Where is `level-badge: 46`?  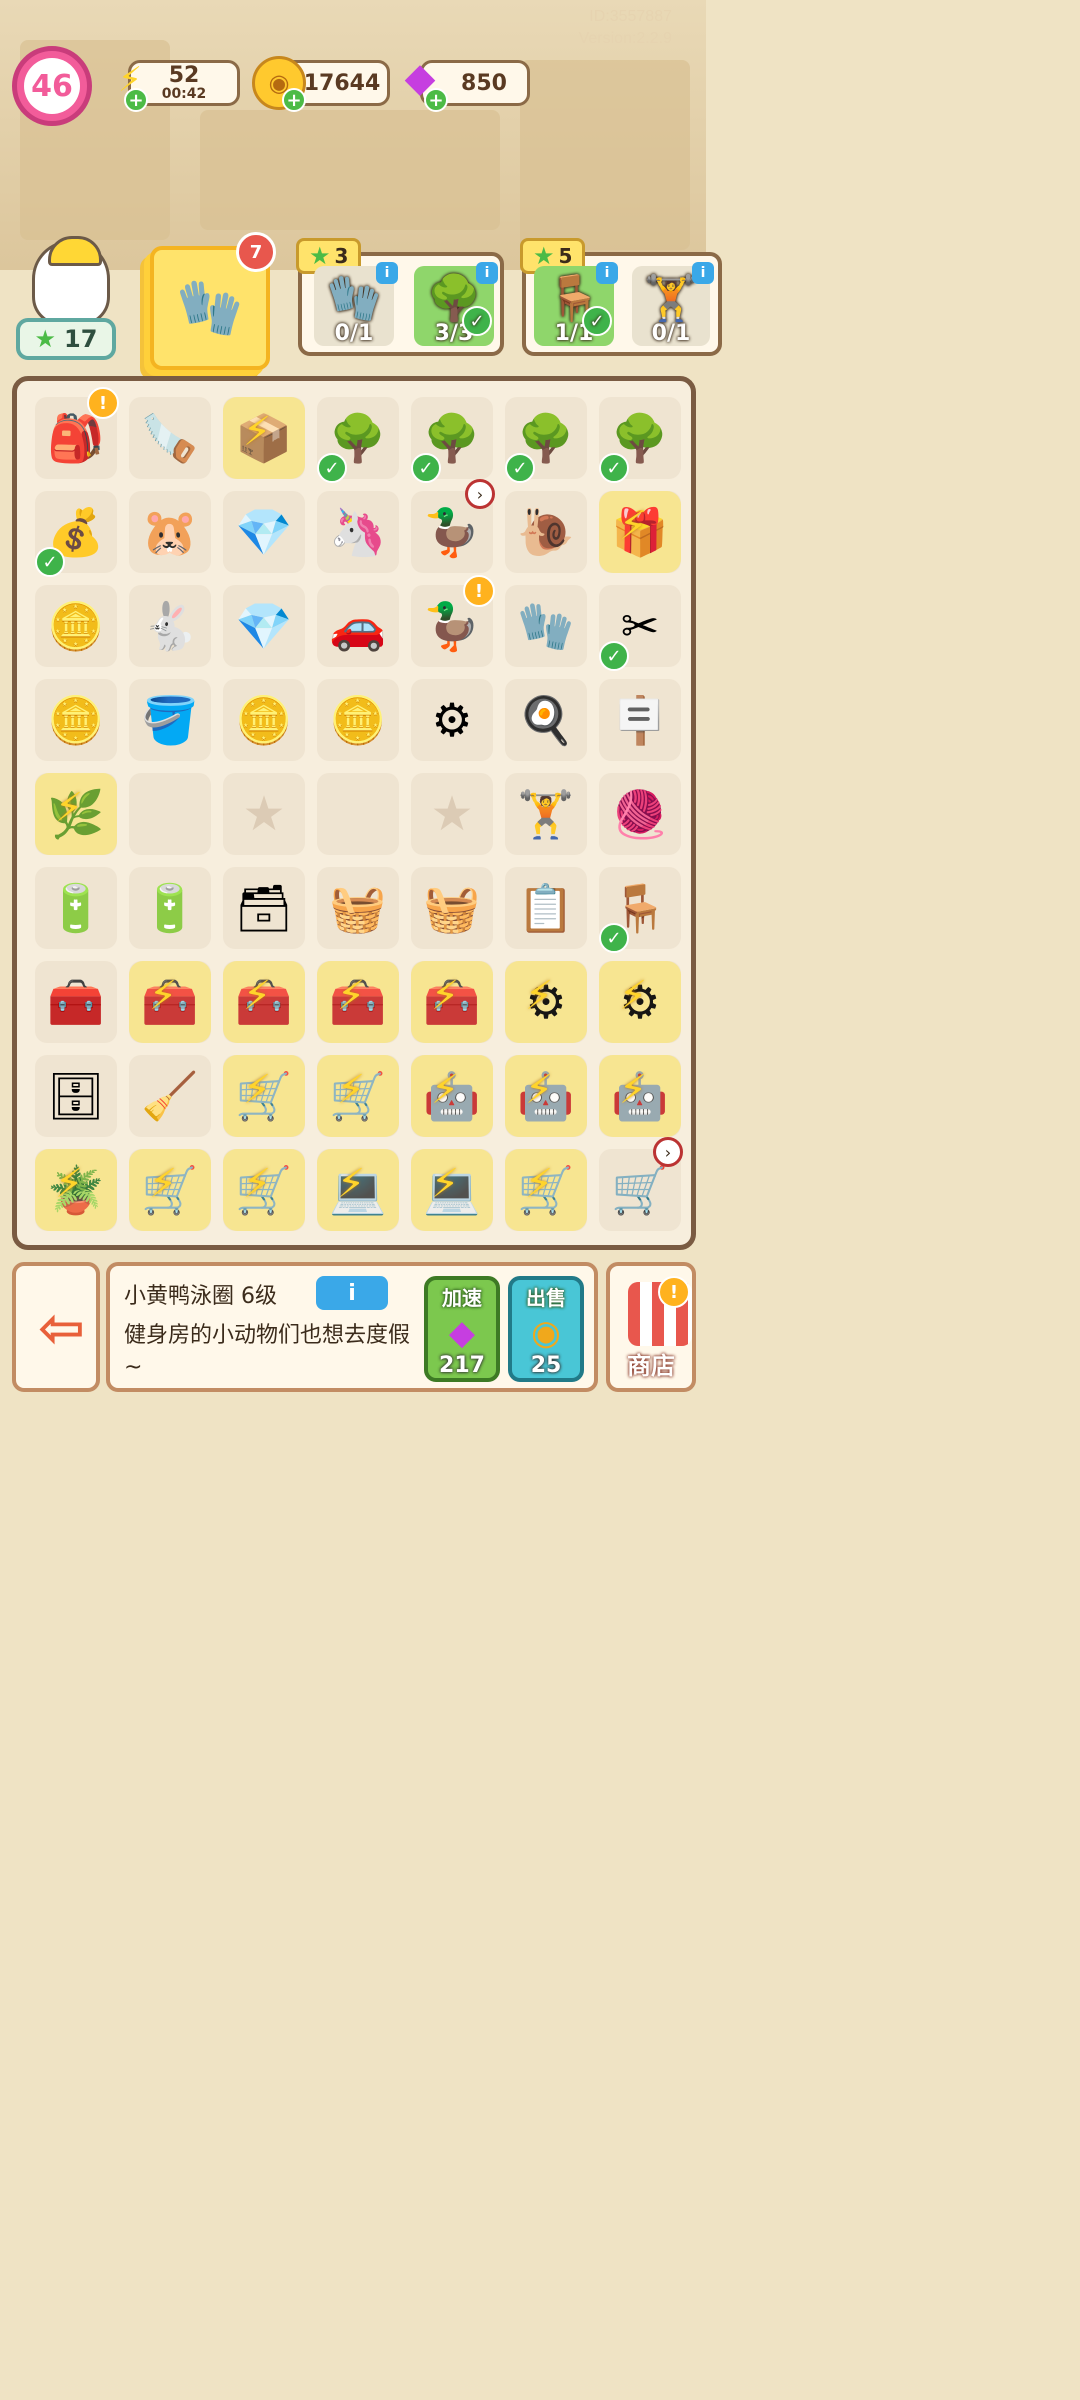 level-badge: 46 is located at coordinates (52, 86).